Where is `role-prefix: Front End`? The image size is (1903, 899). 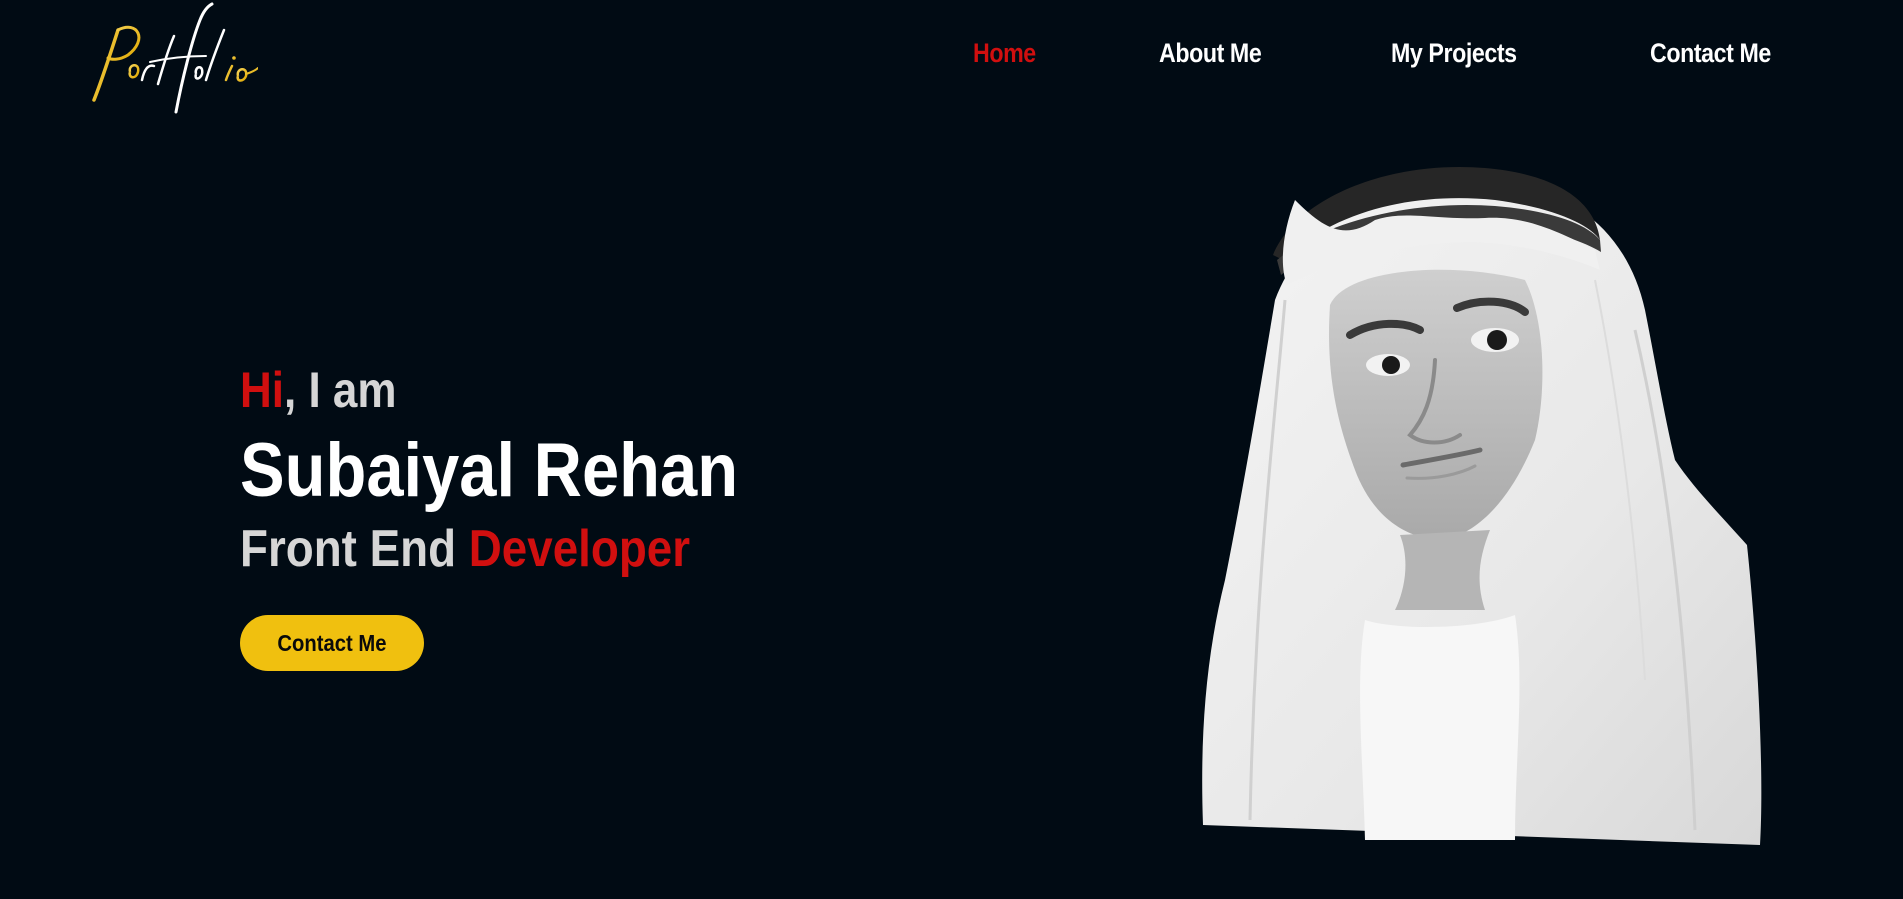 role-prefix: Front End is located at coordinates (354, 549).